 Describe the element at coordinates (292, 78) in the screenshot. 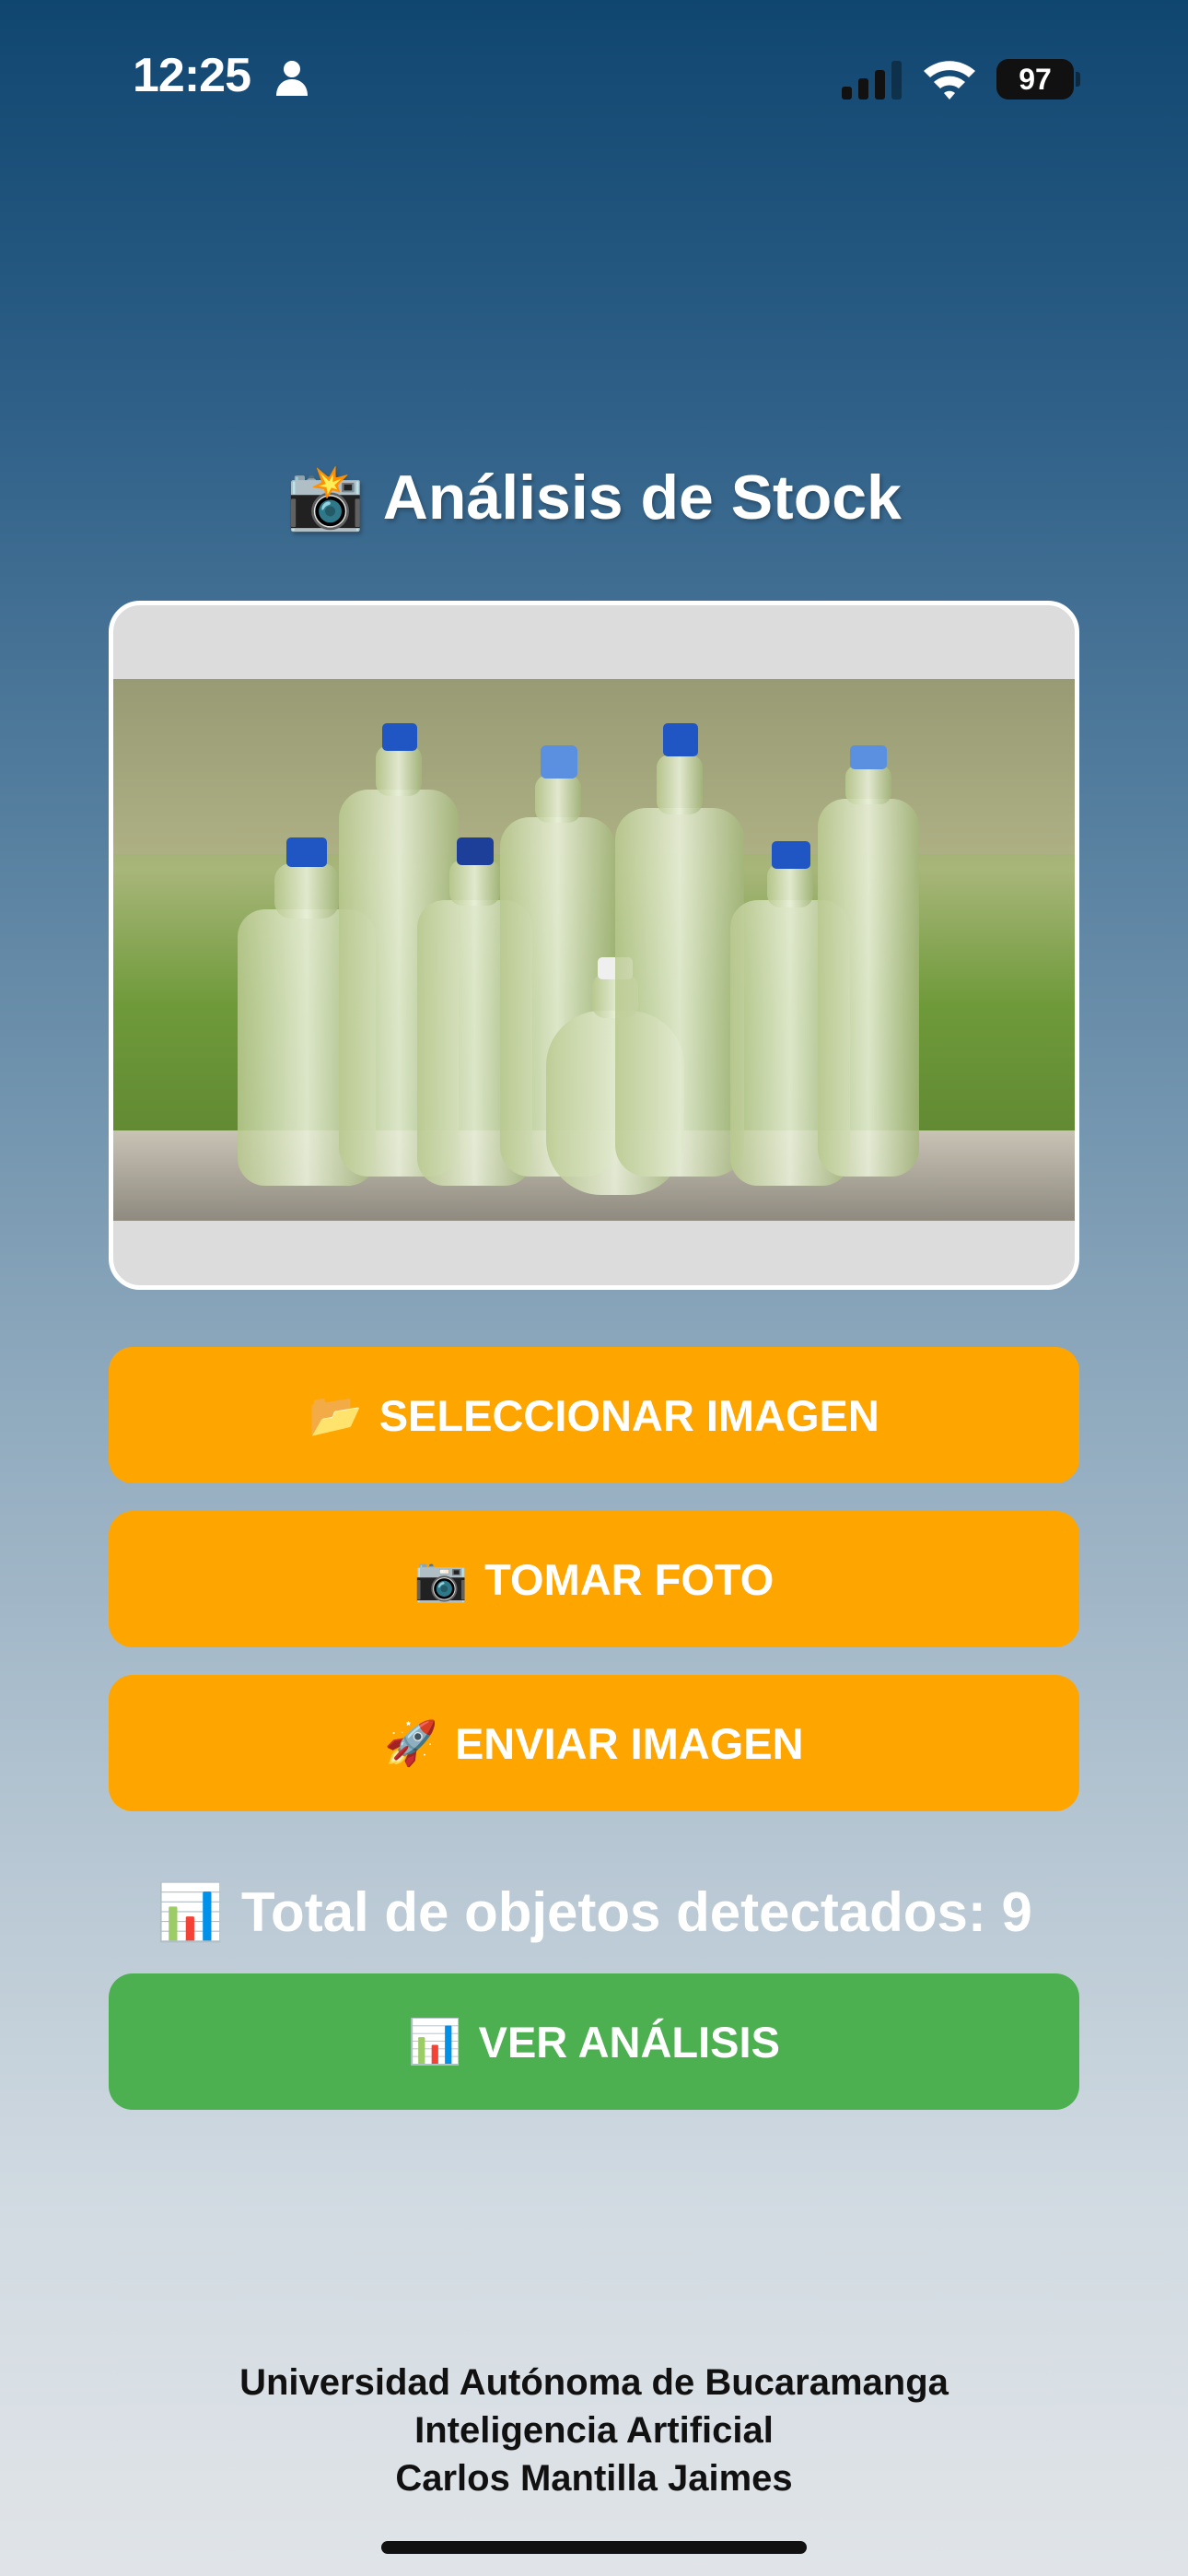

I see `person-icon` at that location.